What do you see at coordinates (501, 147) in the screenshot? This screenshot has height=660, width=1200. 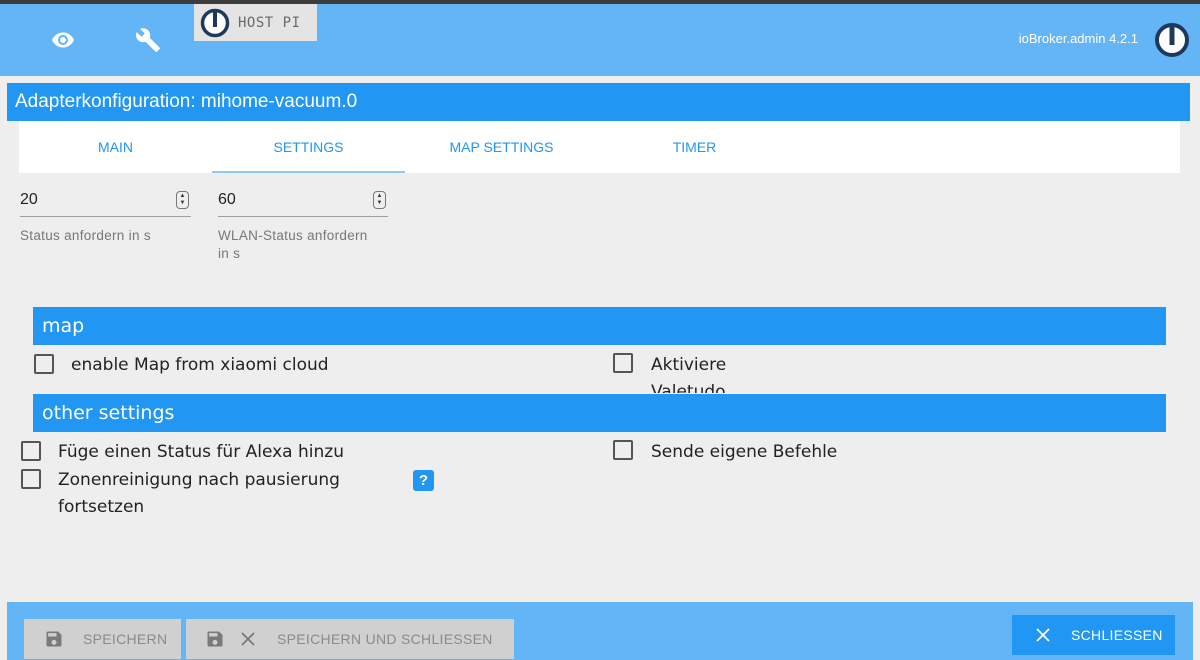 I see `tab-map-settings: MAP SETTINGS` at bounding box center [501, 147].